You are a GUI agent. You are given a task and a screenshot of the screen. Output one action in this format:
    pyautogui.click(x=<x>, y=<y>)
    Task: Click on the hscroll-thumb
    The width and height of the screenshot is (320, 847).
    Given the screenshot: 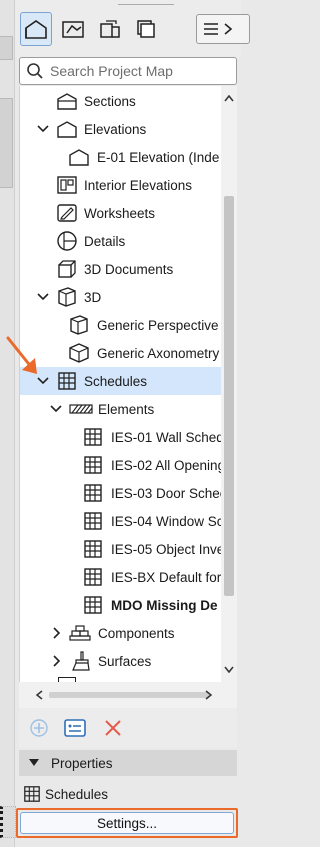 What is the action you would take?
    pyautogui.click(x=129, y=695)
    